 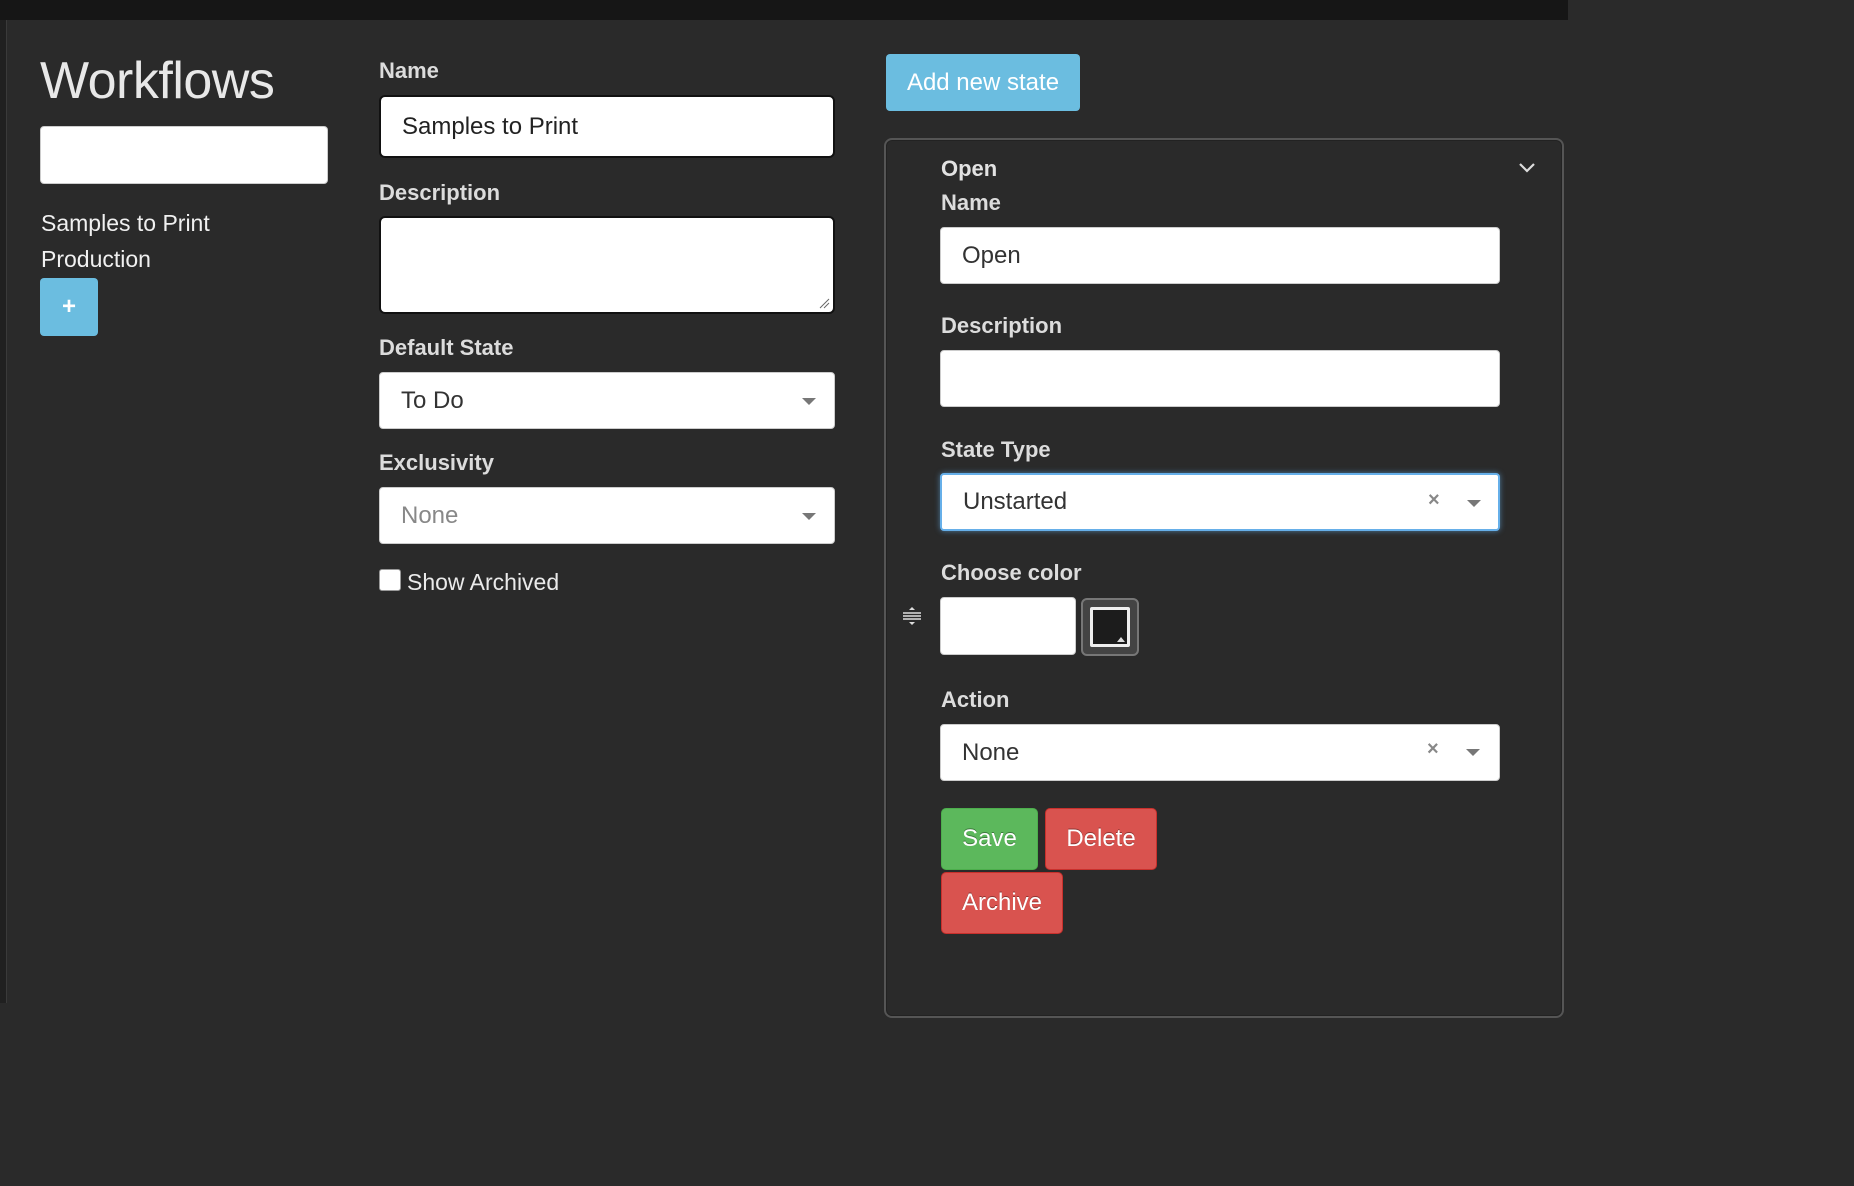 I want to click on show-archived-checkbox, so click(x=390, y=580).